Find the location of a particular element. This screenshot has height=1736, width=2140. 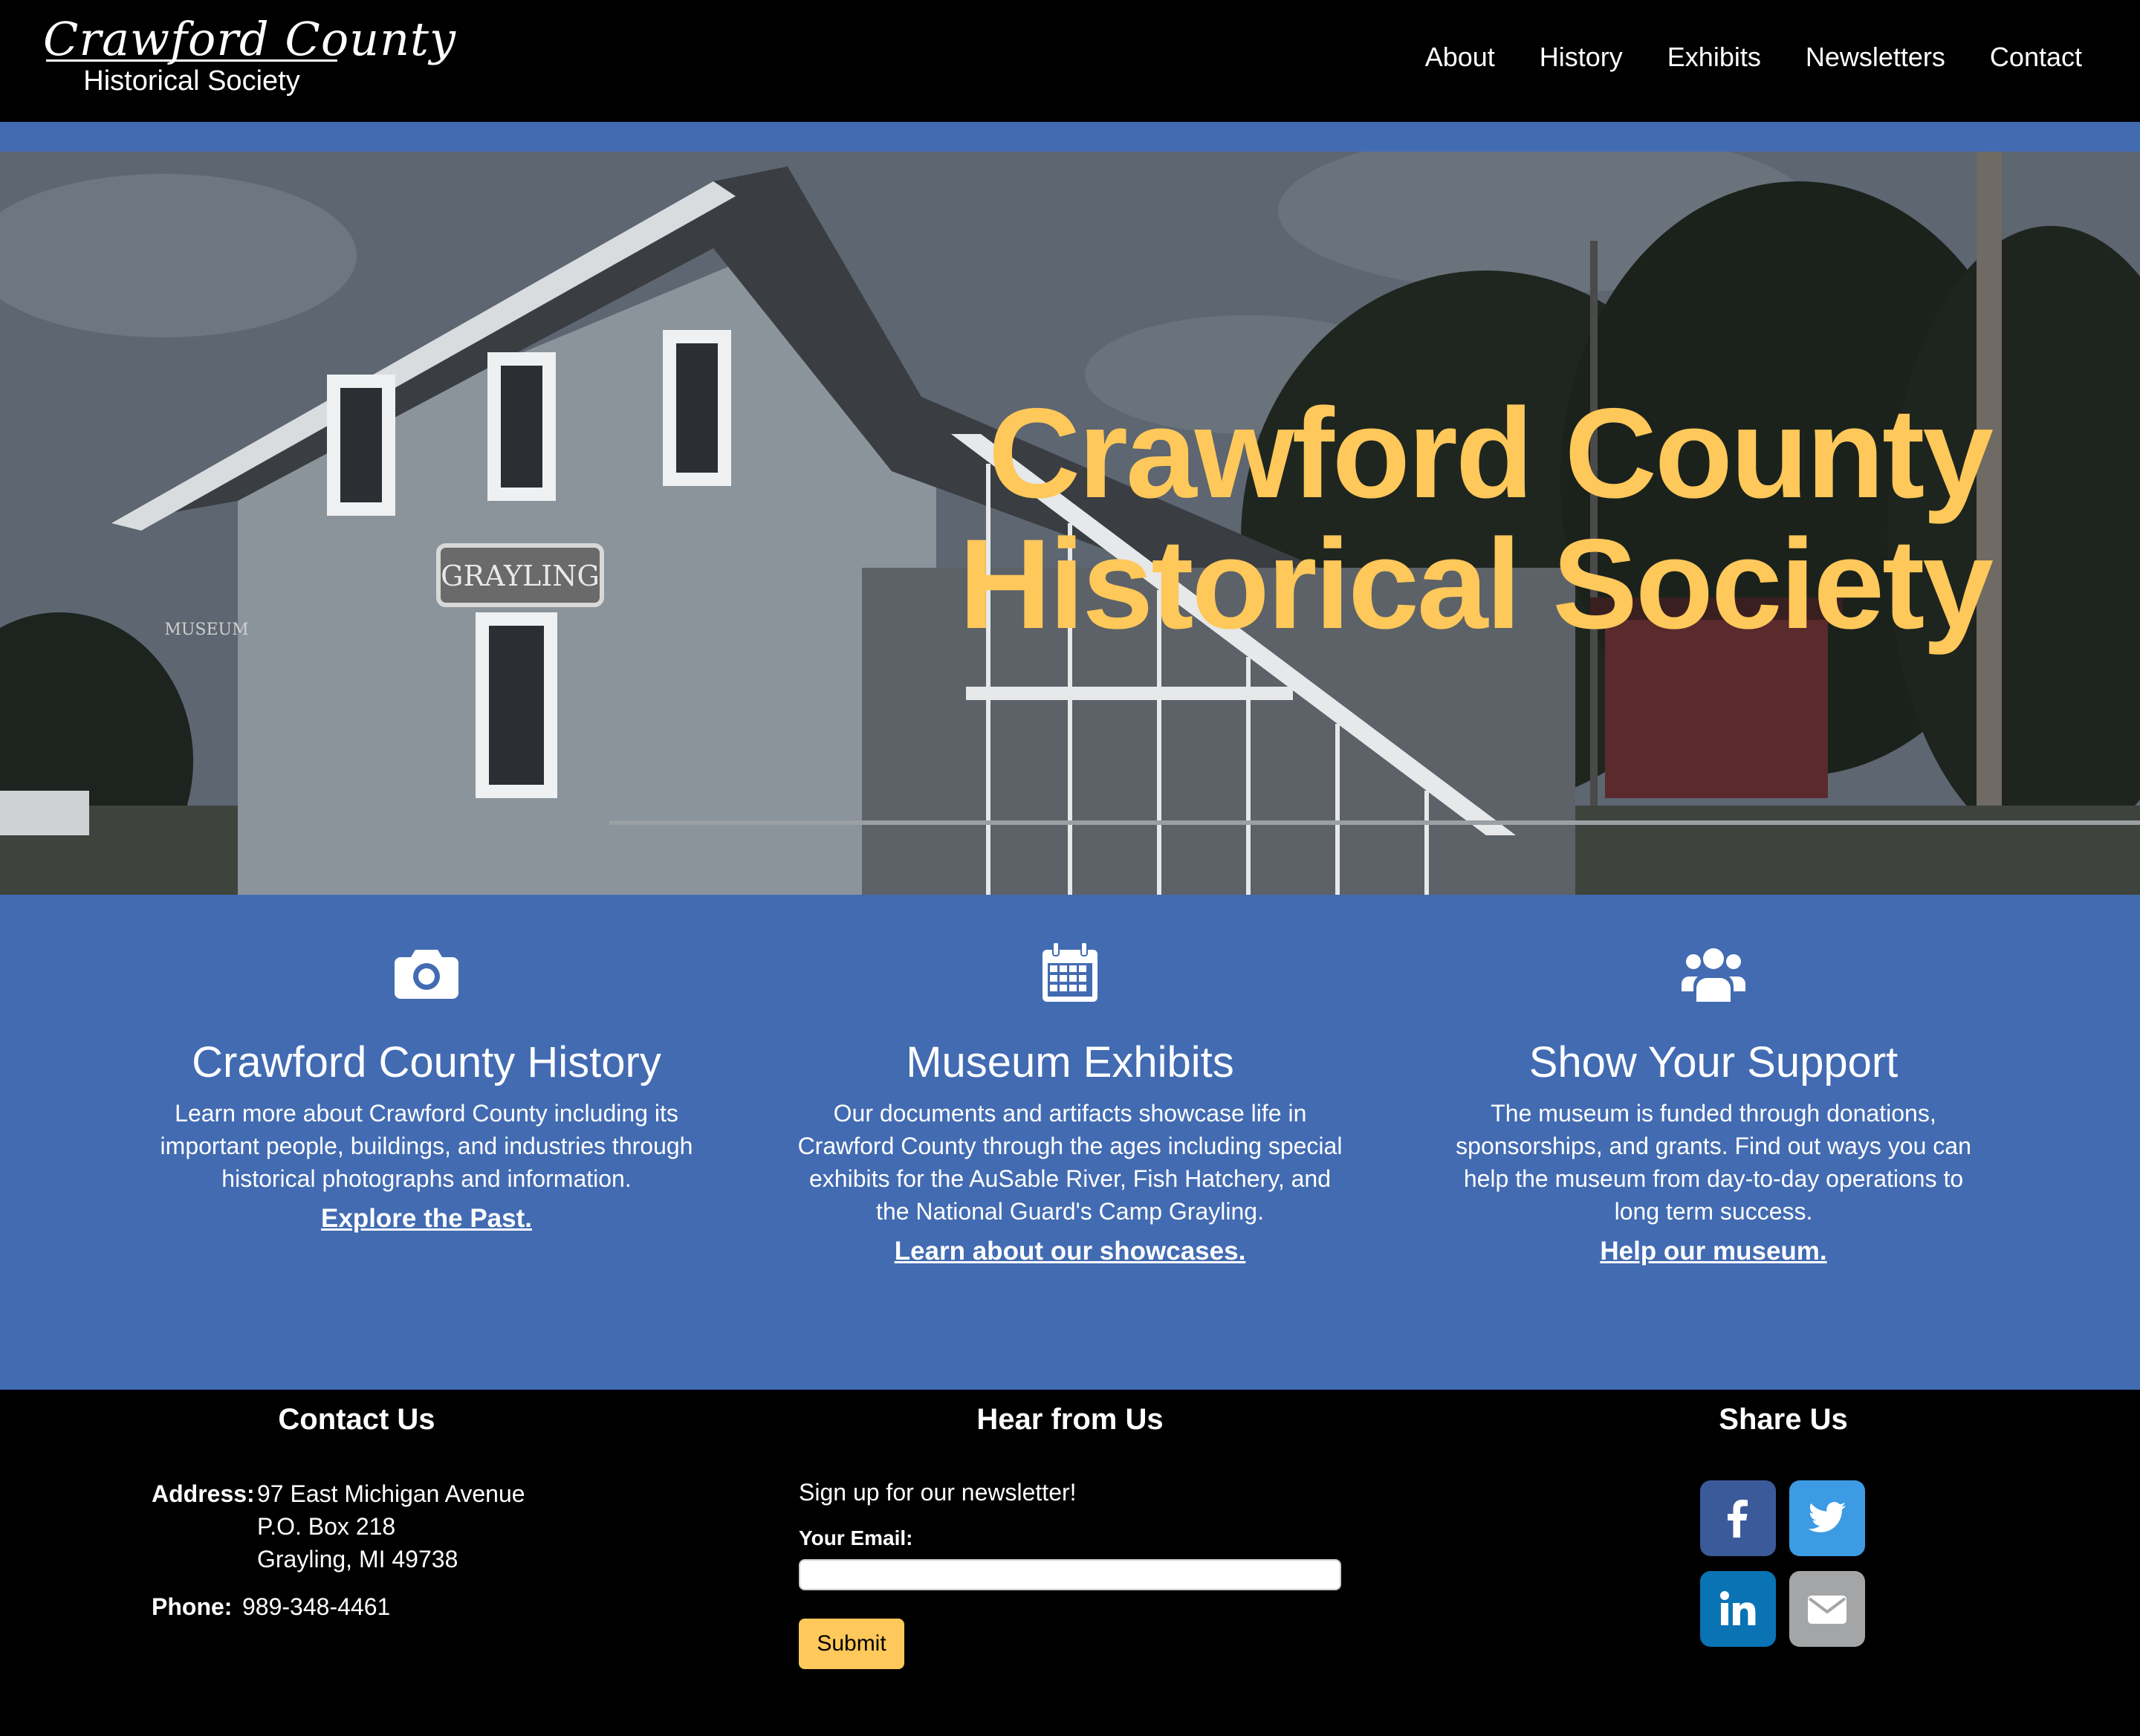

address-line-1: 97 East Michigan Avenue is located at coordinates (391, 1493).